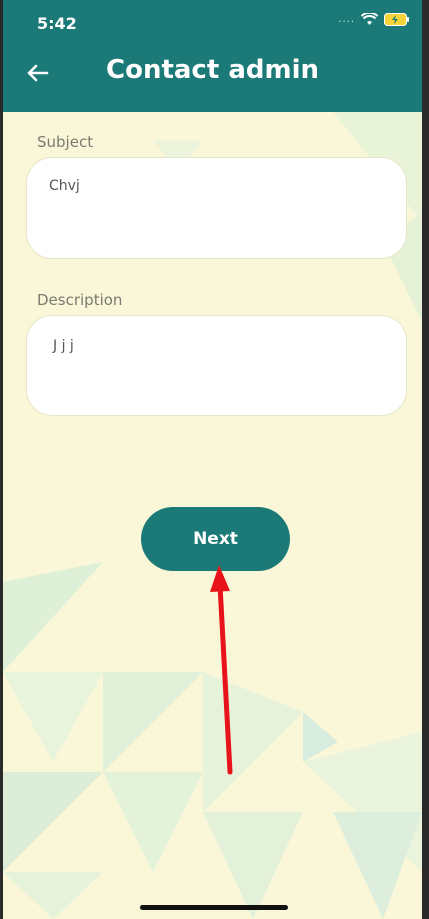  Describe the element at coordinates (221, 670) in the screenshot. I see `red-annotation-arrow` at that location.